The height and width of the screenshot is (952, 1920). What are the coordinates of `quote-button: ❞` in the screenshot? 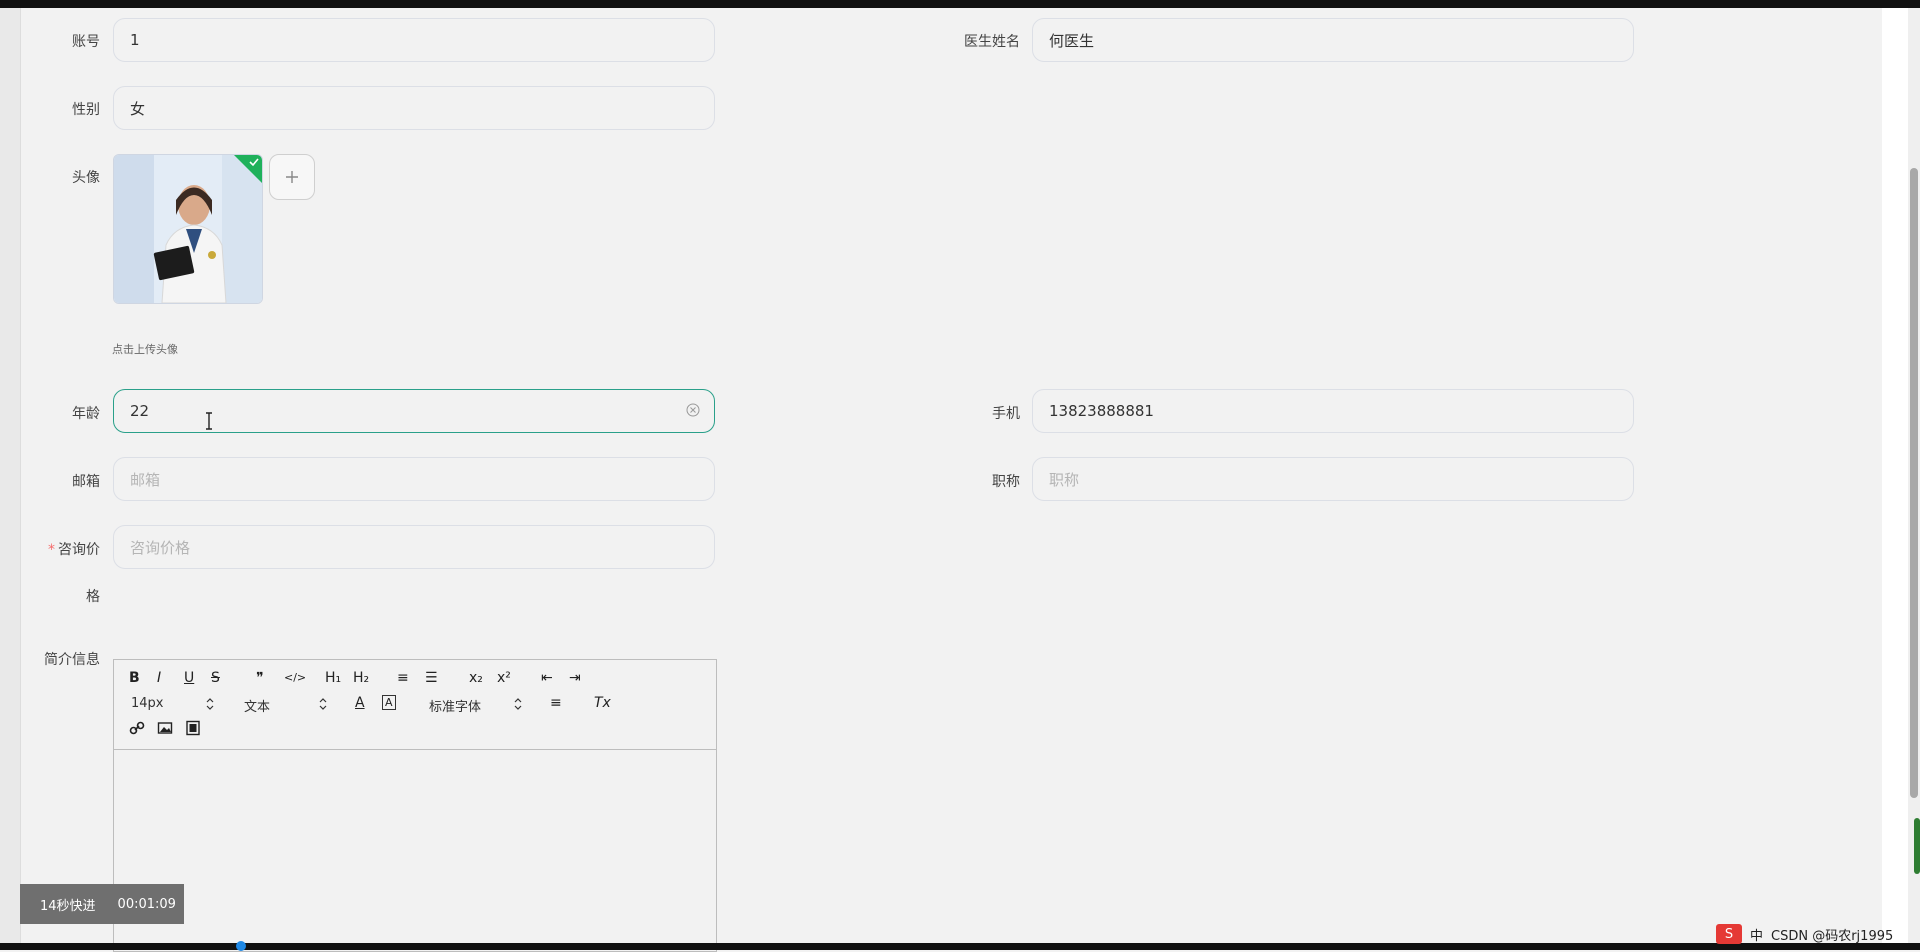 It's located at (260, 678).